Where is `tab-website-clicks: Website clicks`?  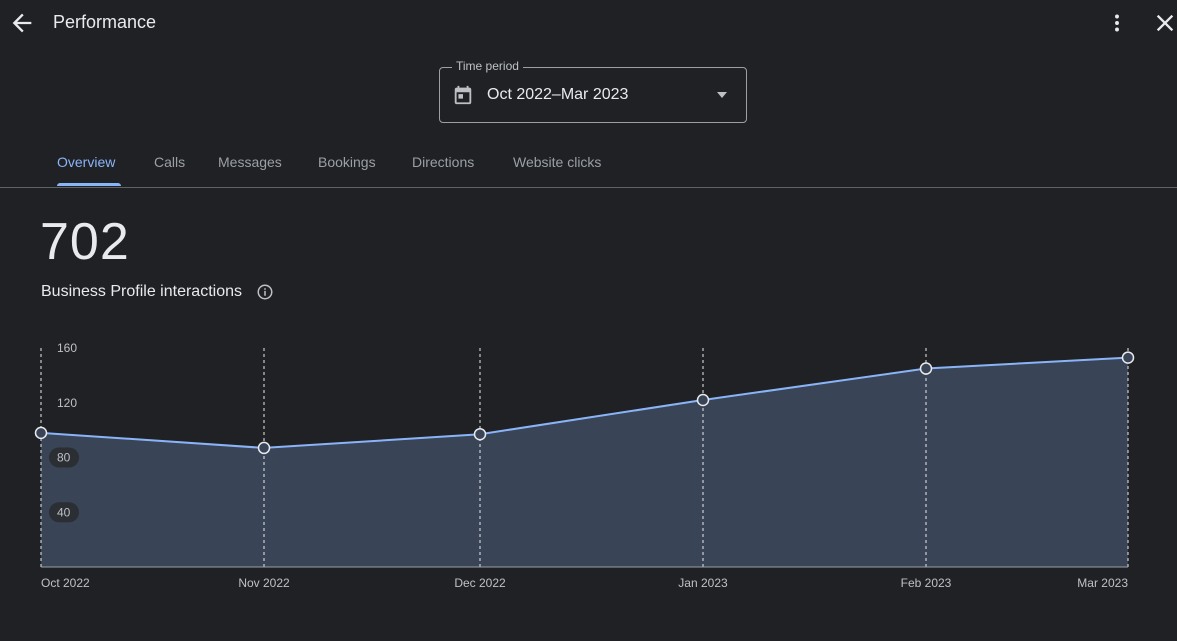 tab-website-clicks: Website clicks is located at coordinates (557, 162).